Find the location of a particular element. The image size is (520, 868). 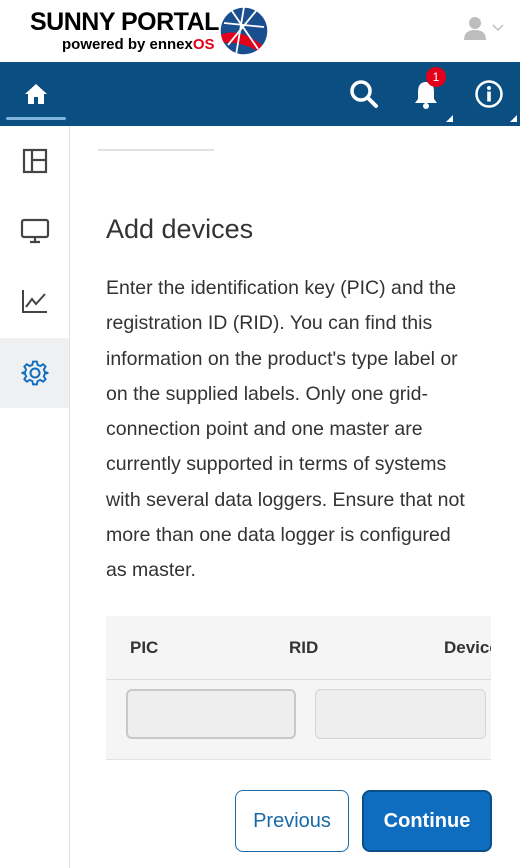

dashboard-icon is located at coordinates (34, 161).